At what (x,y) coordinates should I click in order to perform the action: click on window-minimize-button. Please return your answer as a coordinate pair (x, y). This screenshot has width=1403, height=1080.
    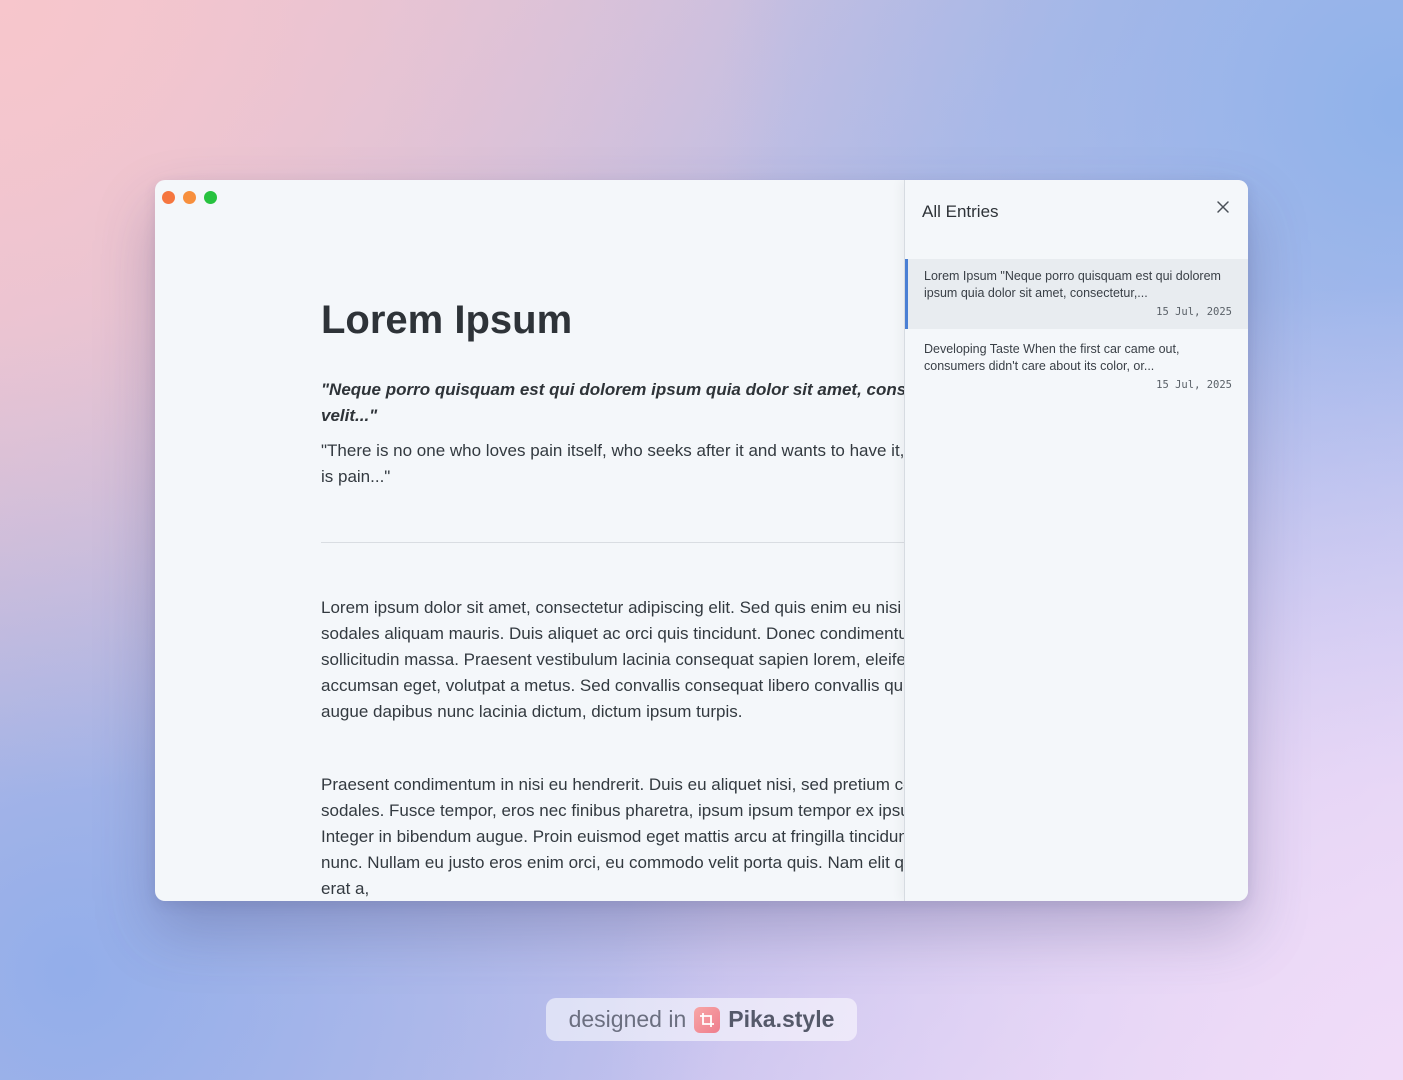
    Looking at the image, I should click on (189, 197).